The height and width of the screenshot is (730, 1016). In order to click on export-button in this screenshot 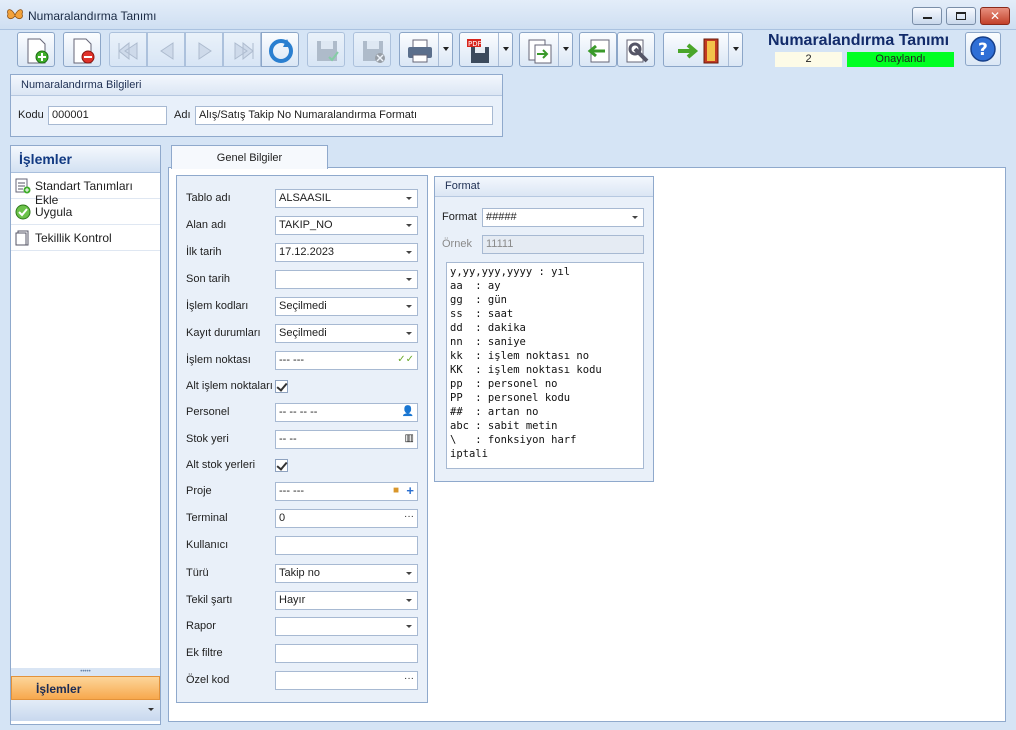, I will do `click(546, 49)`.